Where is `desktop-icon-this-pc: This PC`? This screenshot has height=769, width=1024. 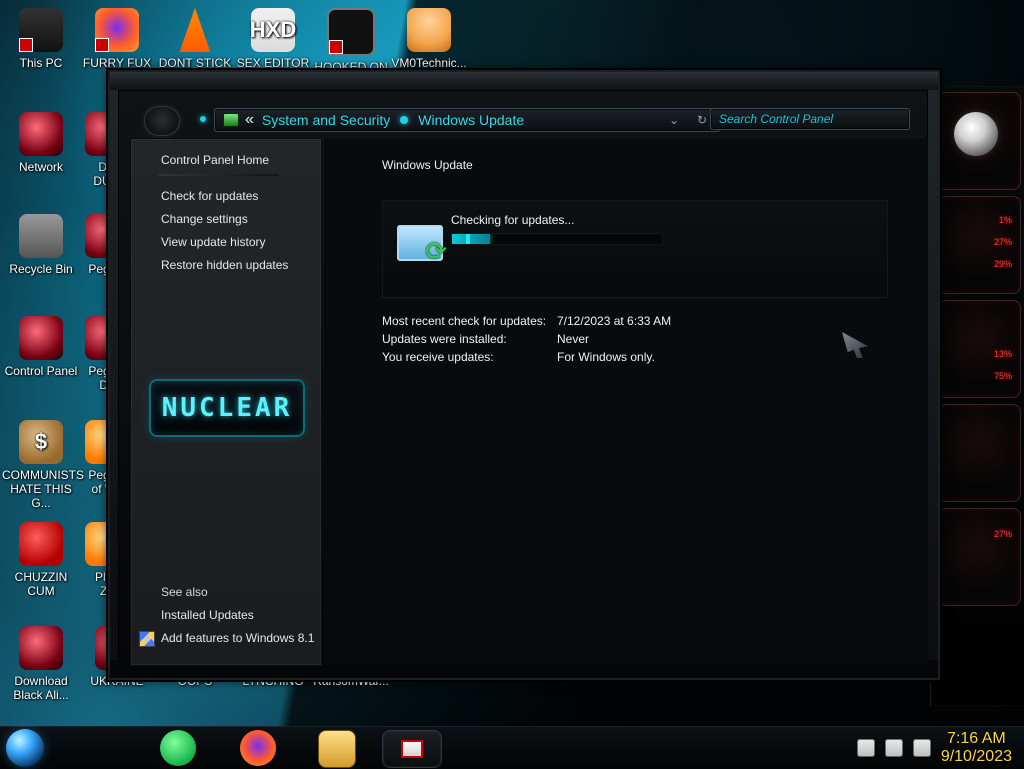
desktop-icon-this-pc: This PC is located at coordinates (41, 39).